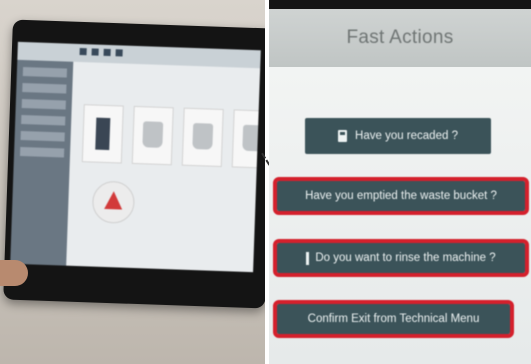  I want to click on waste-bucket-label: Have you emptied the waste bucket ?, so click(401, 196).